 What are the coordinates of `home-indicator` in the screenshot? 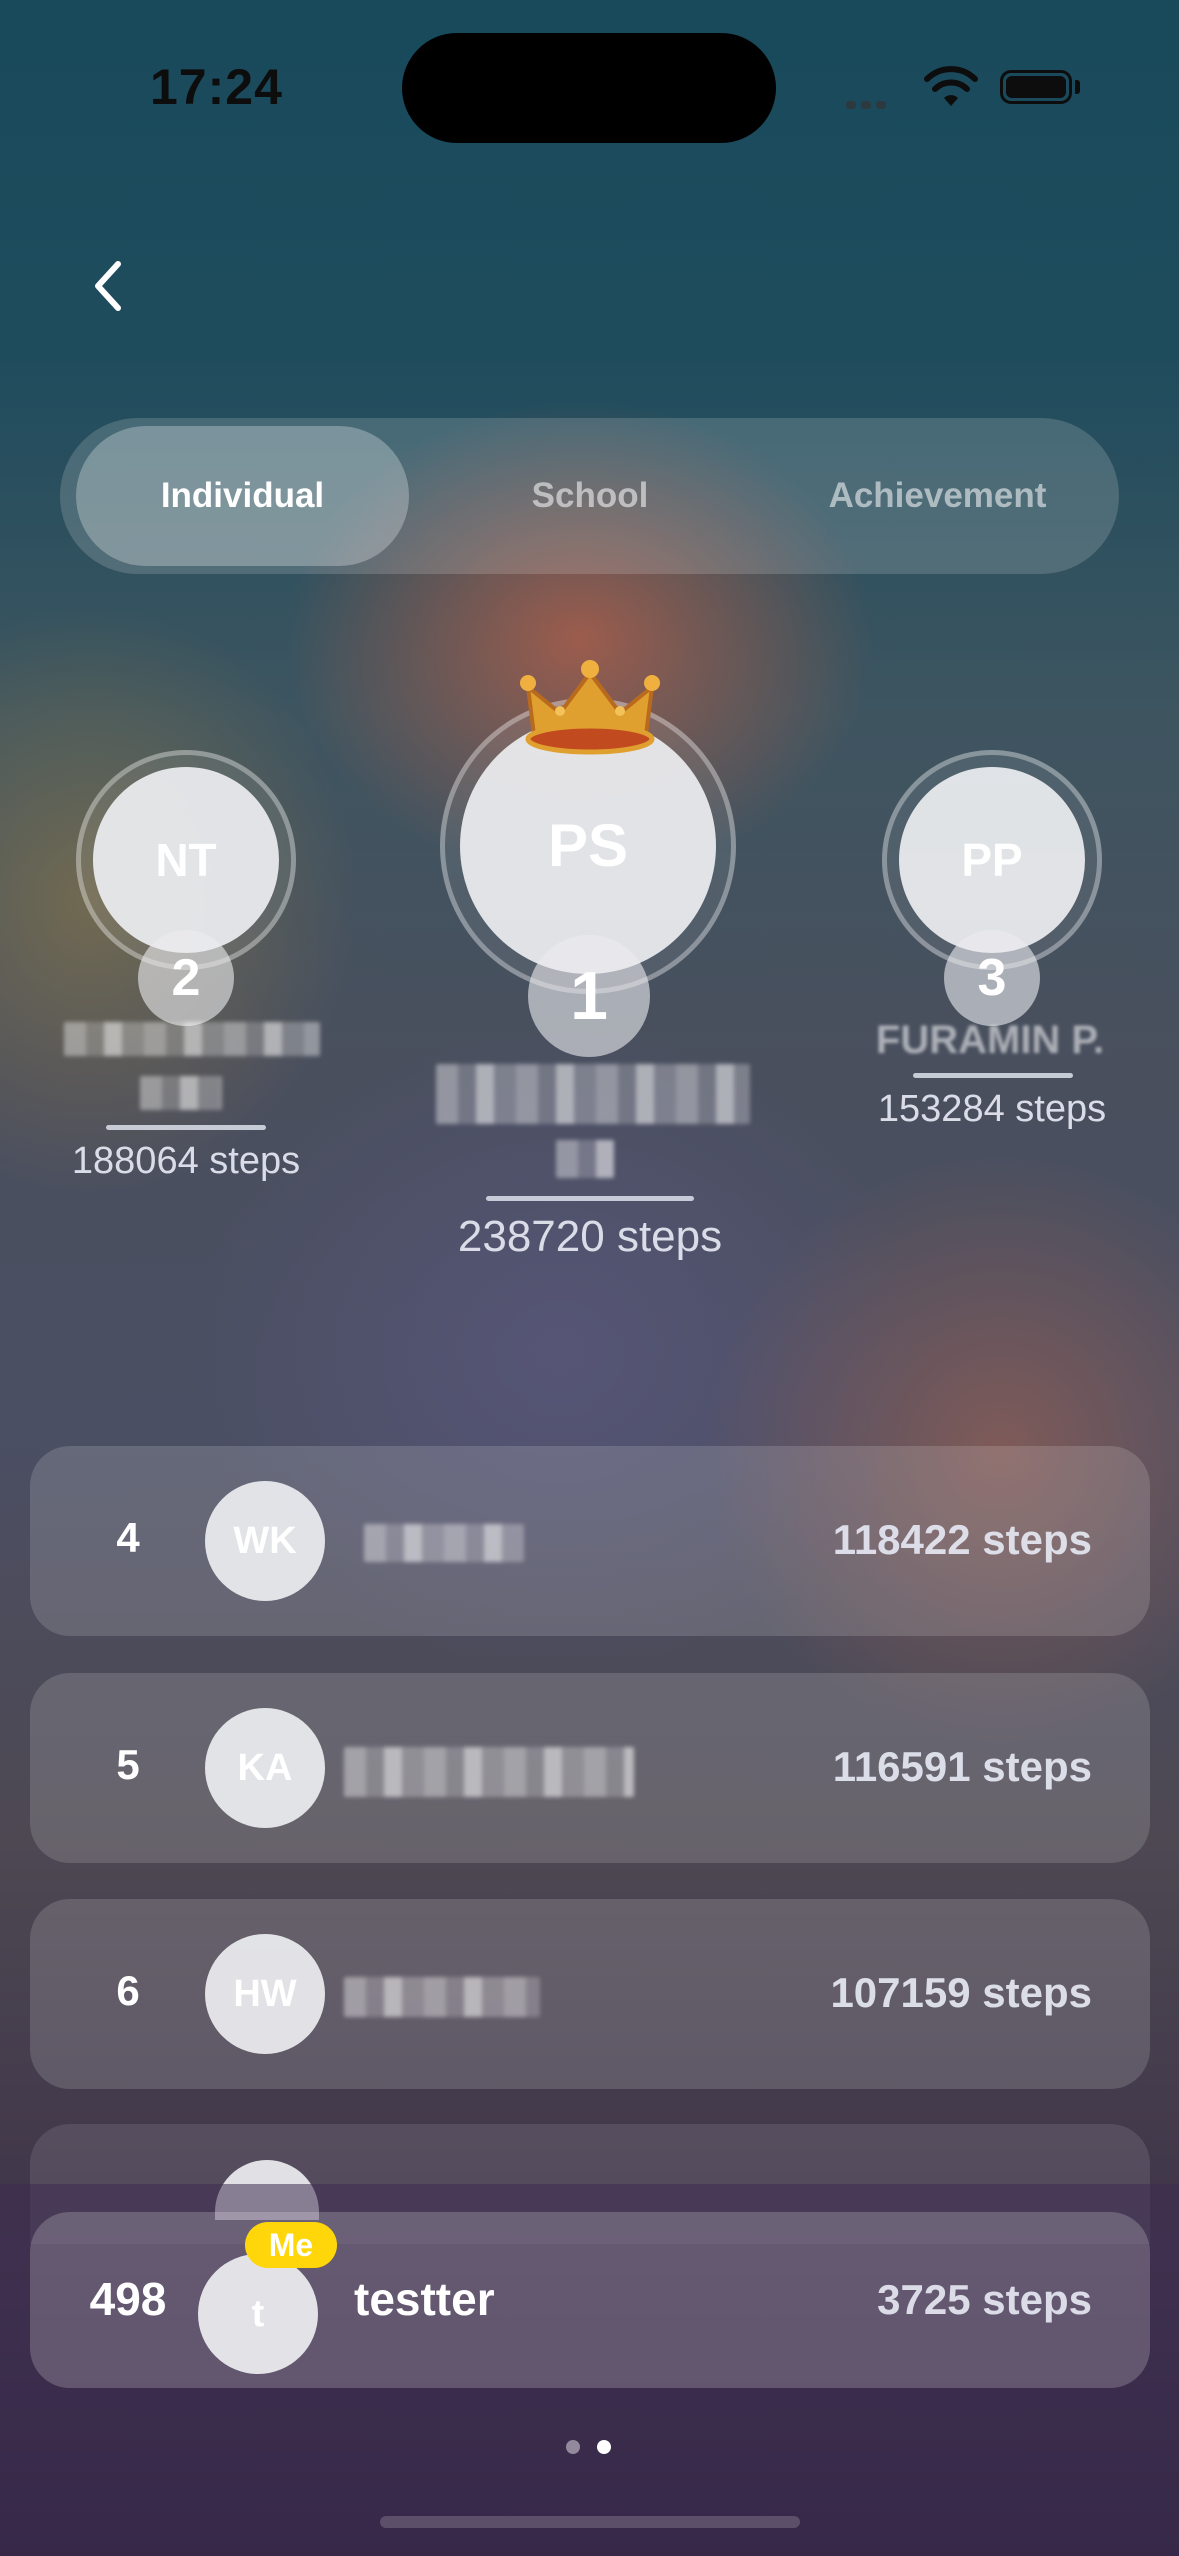 It's located at (590, 2522).